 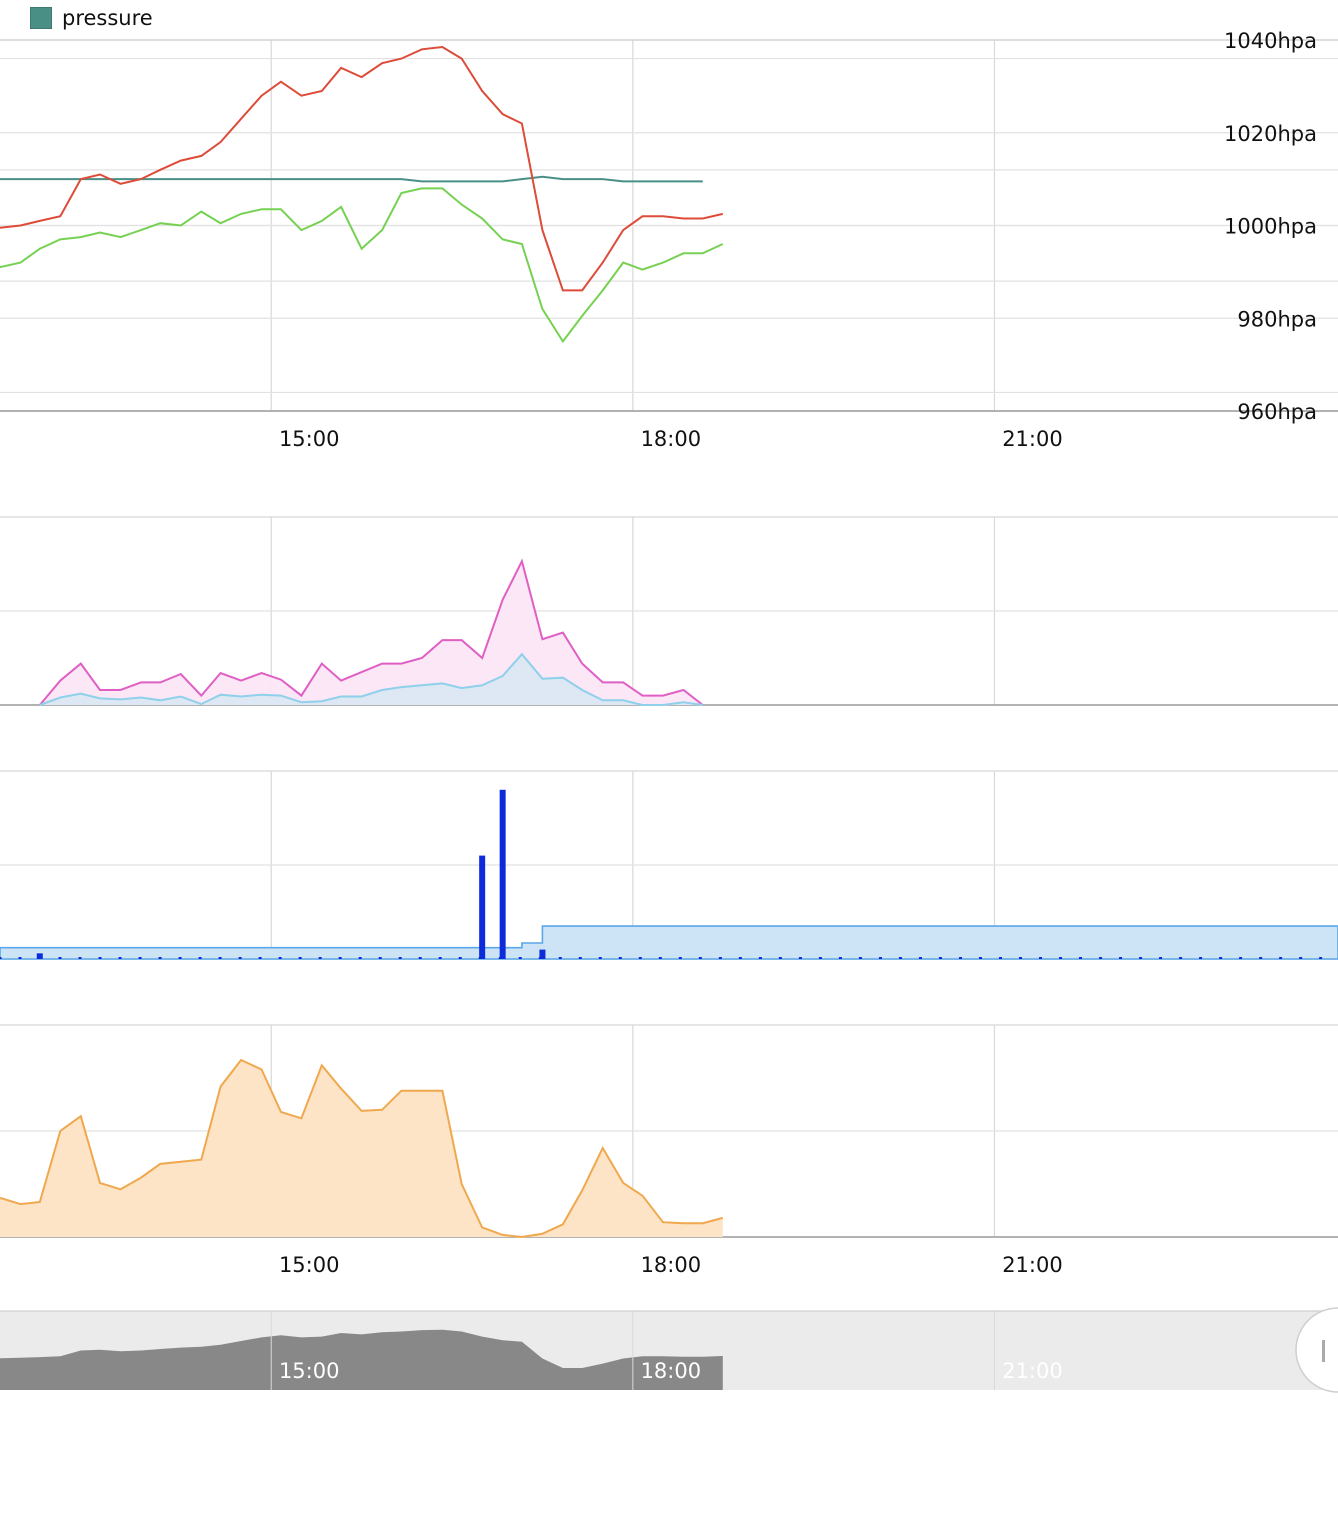 I want to click on navigator-handle-grip, so click(x=1323, y=1351).